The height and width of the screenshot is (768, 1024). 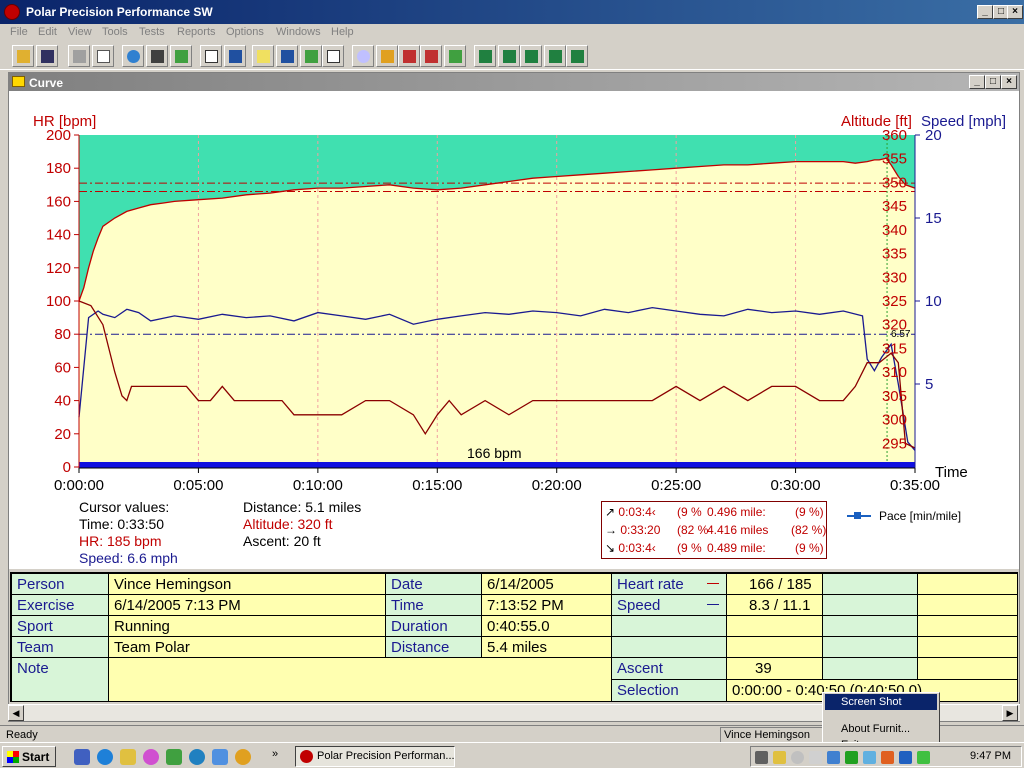 I want to click on lap-pct: (9 %, so click(x=689, y=512).